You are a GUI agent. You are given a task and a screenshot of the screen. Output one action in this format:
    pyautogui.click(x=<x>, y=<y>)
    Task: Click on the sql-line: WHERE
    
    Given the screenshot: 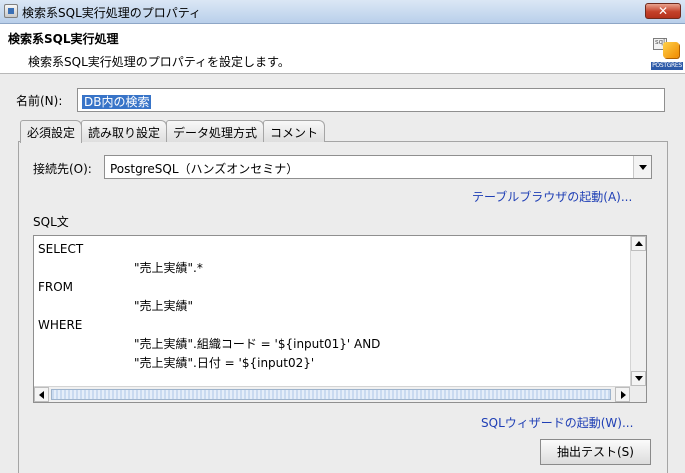 What is the action you would take?
    pyautogui.click(x=60, y=325)
    